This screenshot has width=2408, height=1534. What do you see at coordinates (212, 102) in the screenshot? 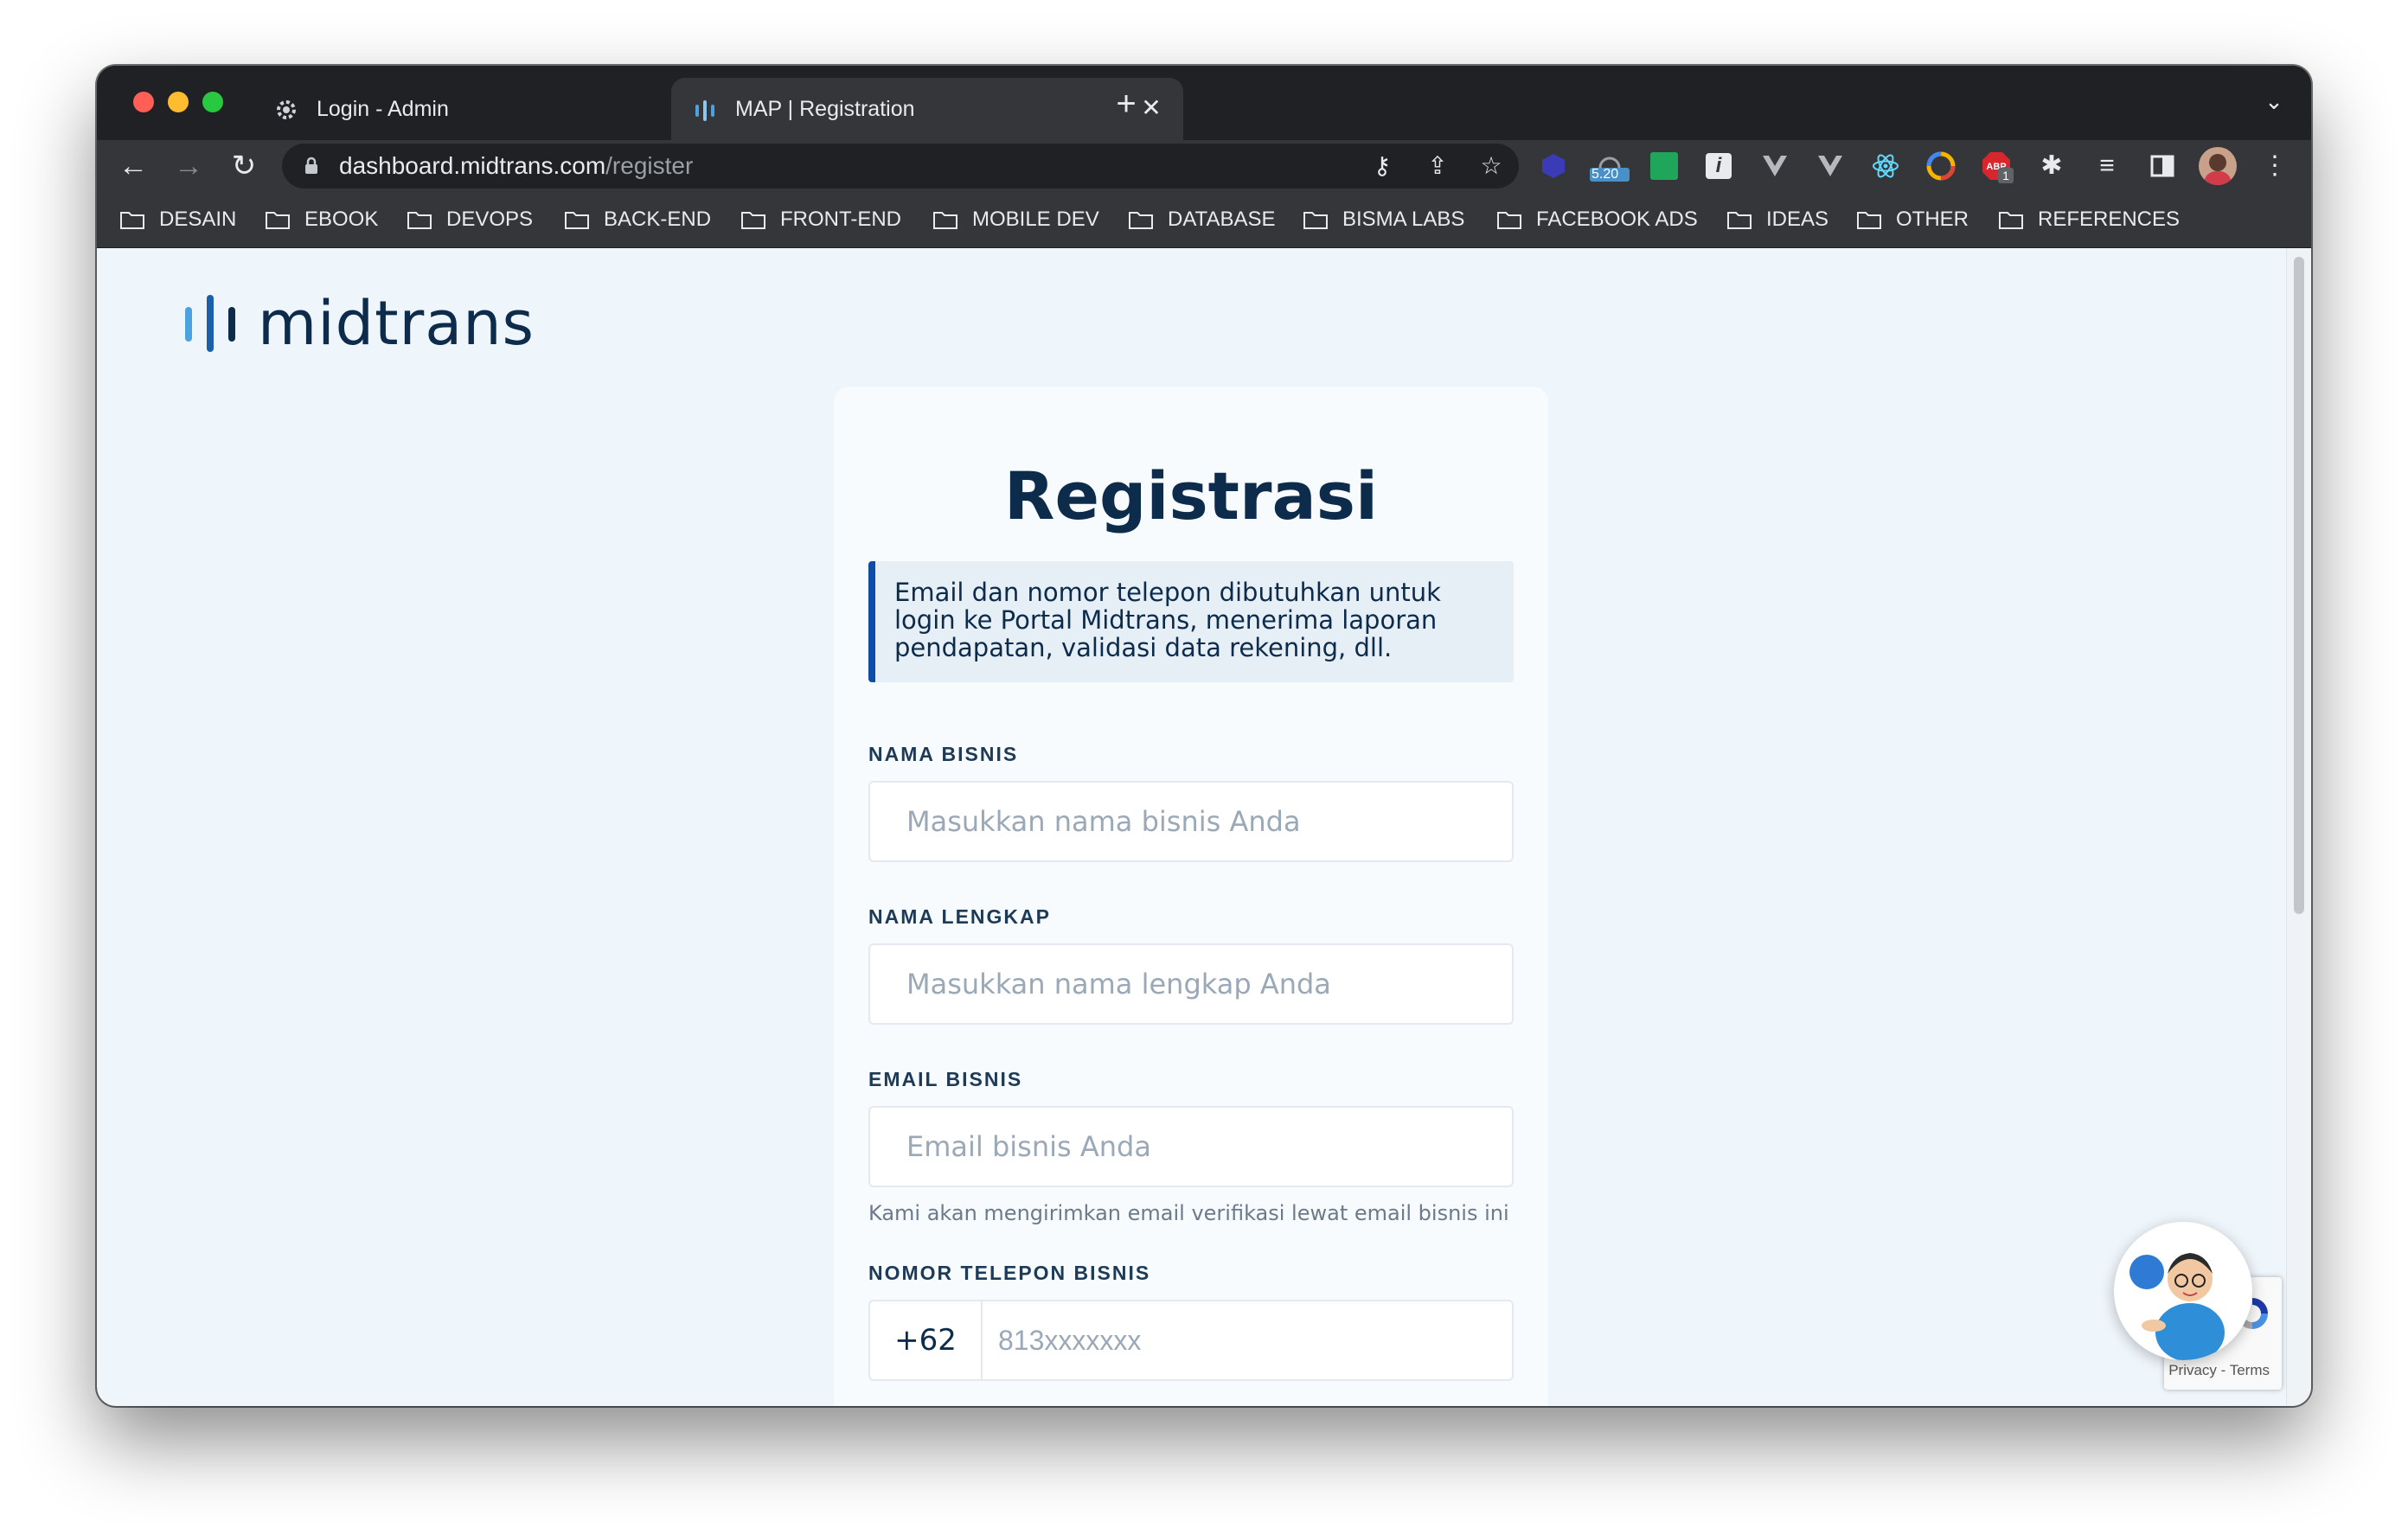
I see `window-maximize-button` at bounding box center [212, 102].